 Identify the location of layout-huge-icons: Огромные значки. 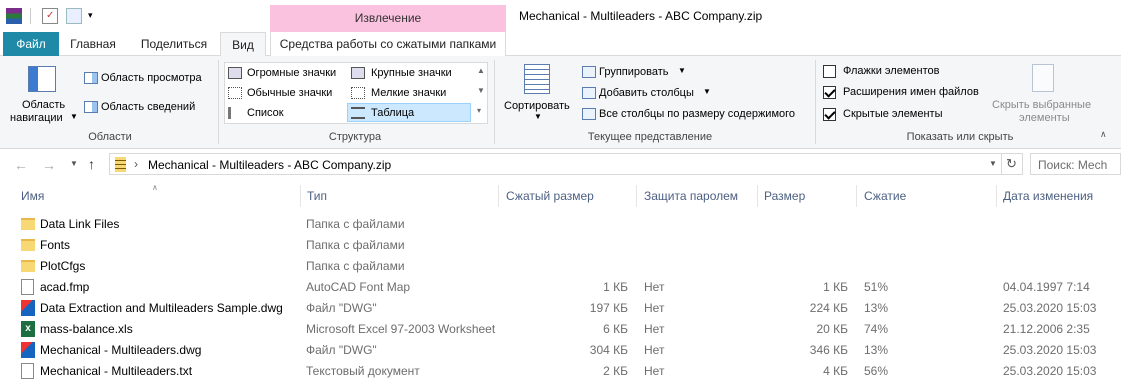
(291, 73).